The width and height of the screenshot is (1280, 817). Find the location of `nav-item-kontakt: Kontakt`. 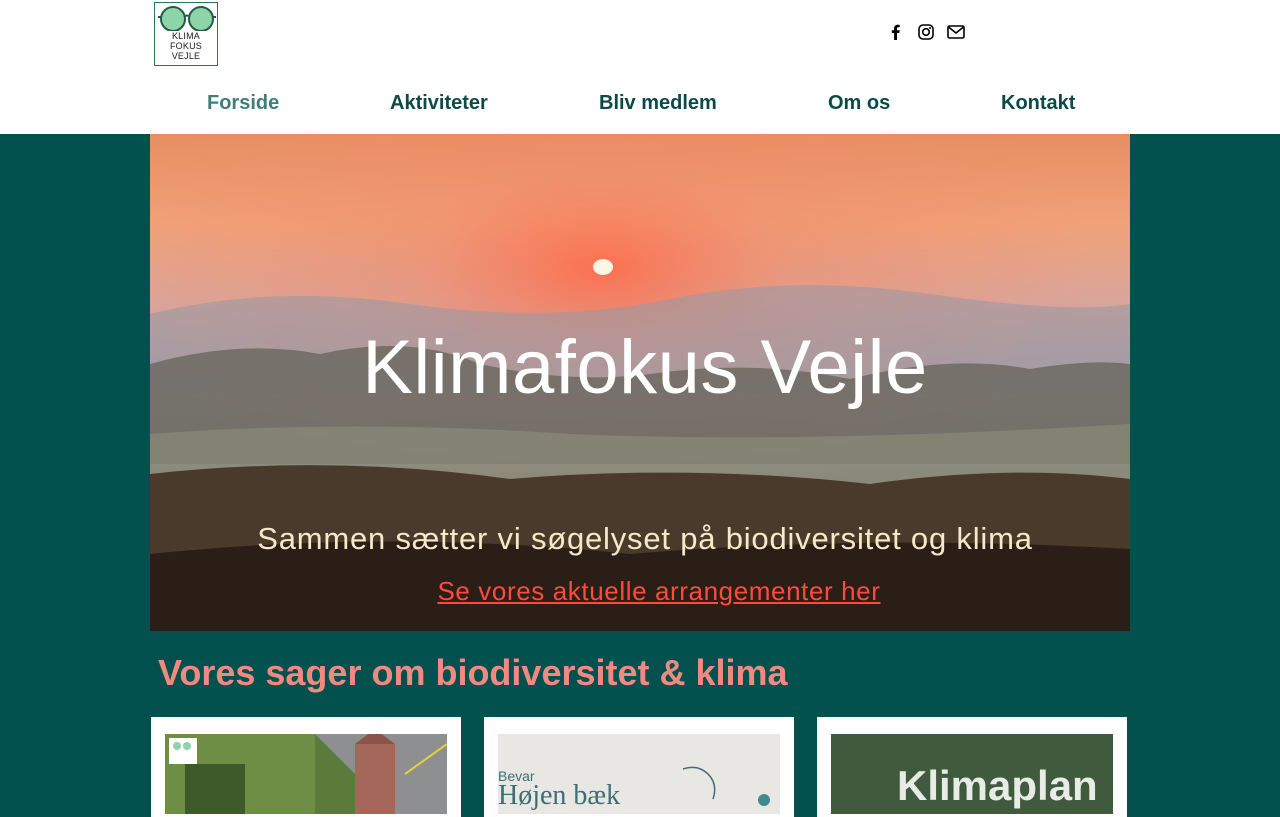

nav-item-kontakt: Kontakt is located at coordinates (1038, 103).